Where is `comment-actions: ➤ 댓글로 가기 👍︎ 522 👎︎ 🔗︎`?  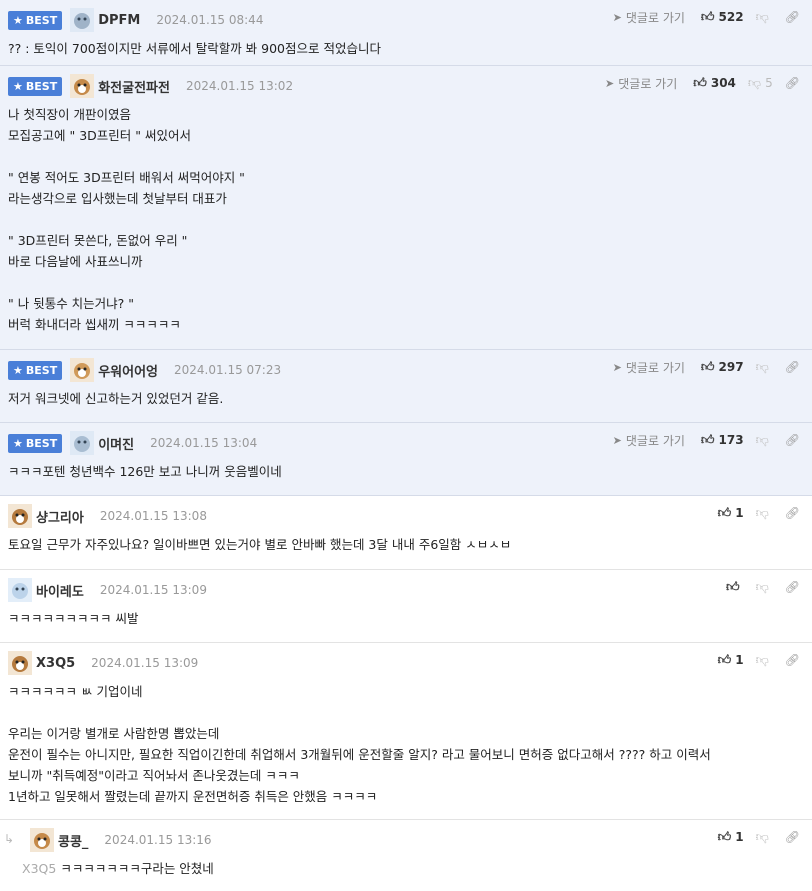
comment-actions: ➤ 댓글로 가기 👍︎ 522 👎︎ 🔗︎ is located at coordinates (706, 17).